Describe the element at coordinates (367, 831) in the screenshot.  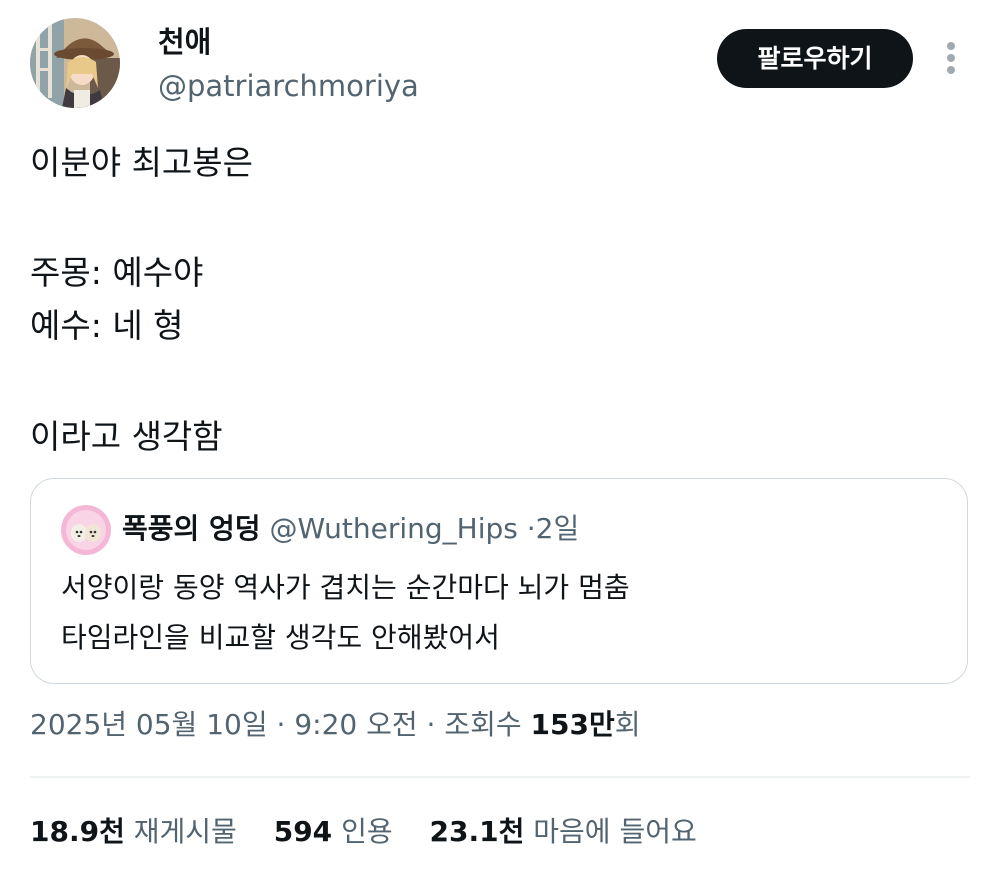
I see `quotes-label: 인용` at that location.